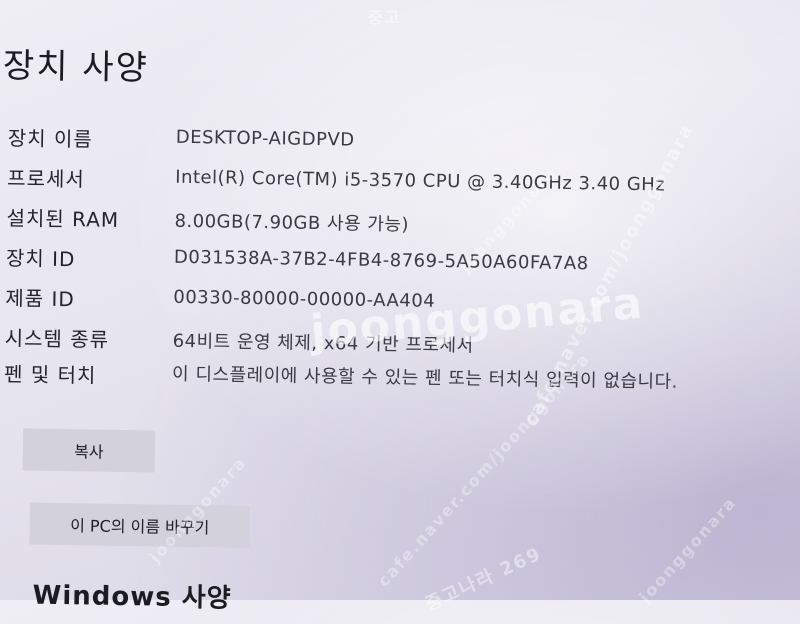 This screenshot has width=800, height=624. Describe the element at coordinates (50, 139) in the screenshot. I see `spec-label: 장치 이름` at that location.